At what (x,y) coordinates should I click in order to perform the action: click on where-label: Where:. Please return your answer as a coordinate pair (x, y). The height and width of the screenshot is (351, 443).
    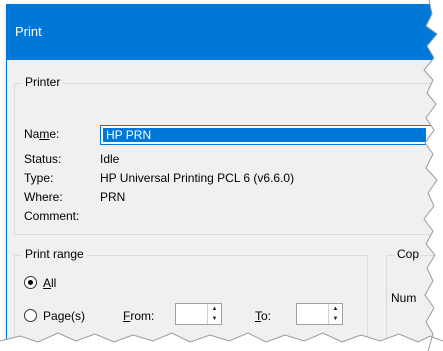
    Looking at the image, I should click on (43, 197).